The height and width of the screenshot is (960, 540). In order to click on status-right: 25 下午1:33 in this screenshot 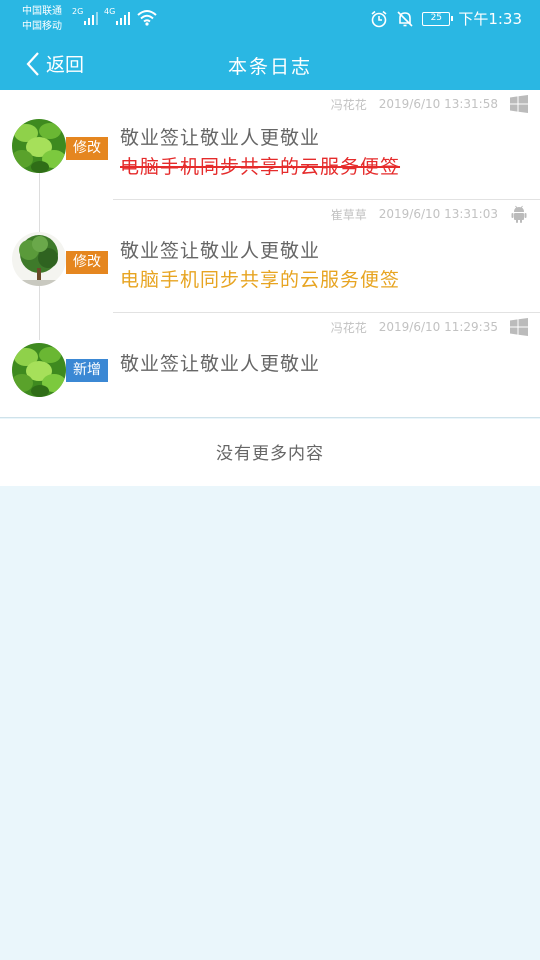, I will do `click(446, 18)`.